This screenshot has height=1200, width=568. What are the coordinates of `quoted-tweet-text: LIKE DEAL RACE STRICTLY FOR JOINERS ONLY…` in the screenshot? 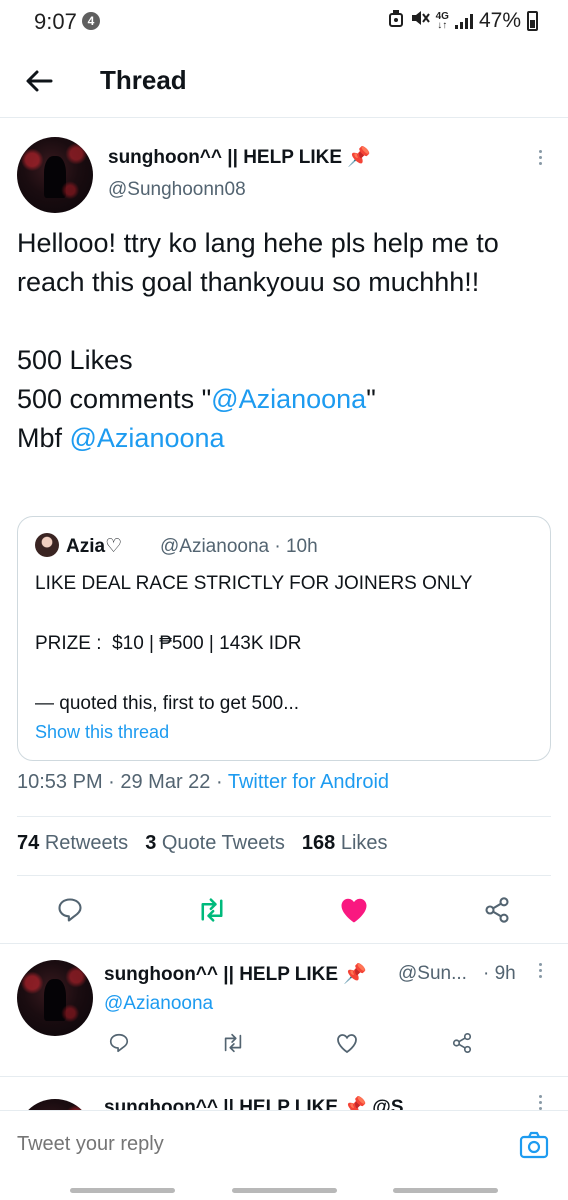 It's located at (254, 643).